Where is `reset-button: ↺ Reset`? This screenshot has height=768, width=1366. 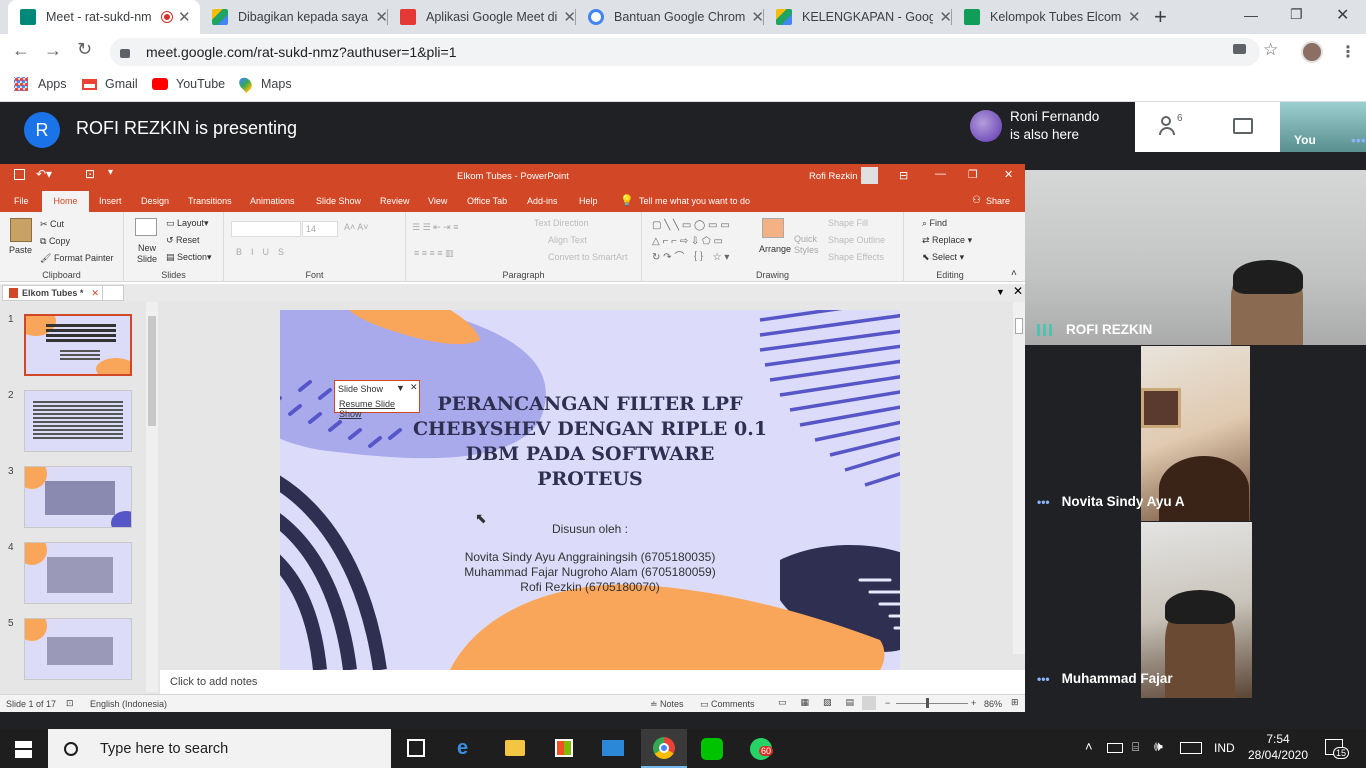 reset-button: ↺ Reset is located at coordinates (183, 240).